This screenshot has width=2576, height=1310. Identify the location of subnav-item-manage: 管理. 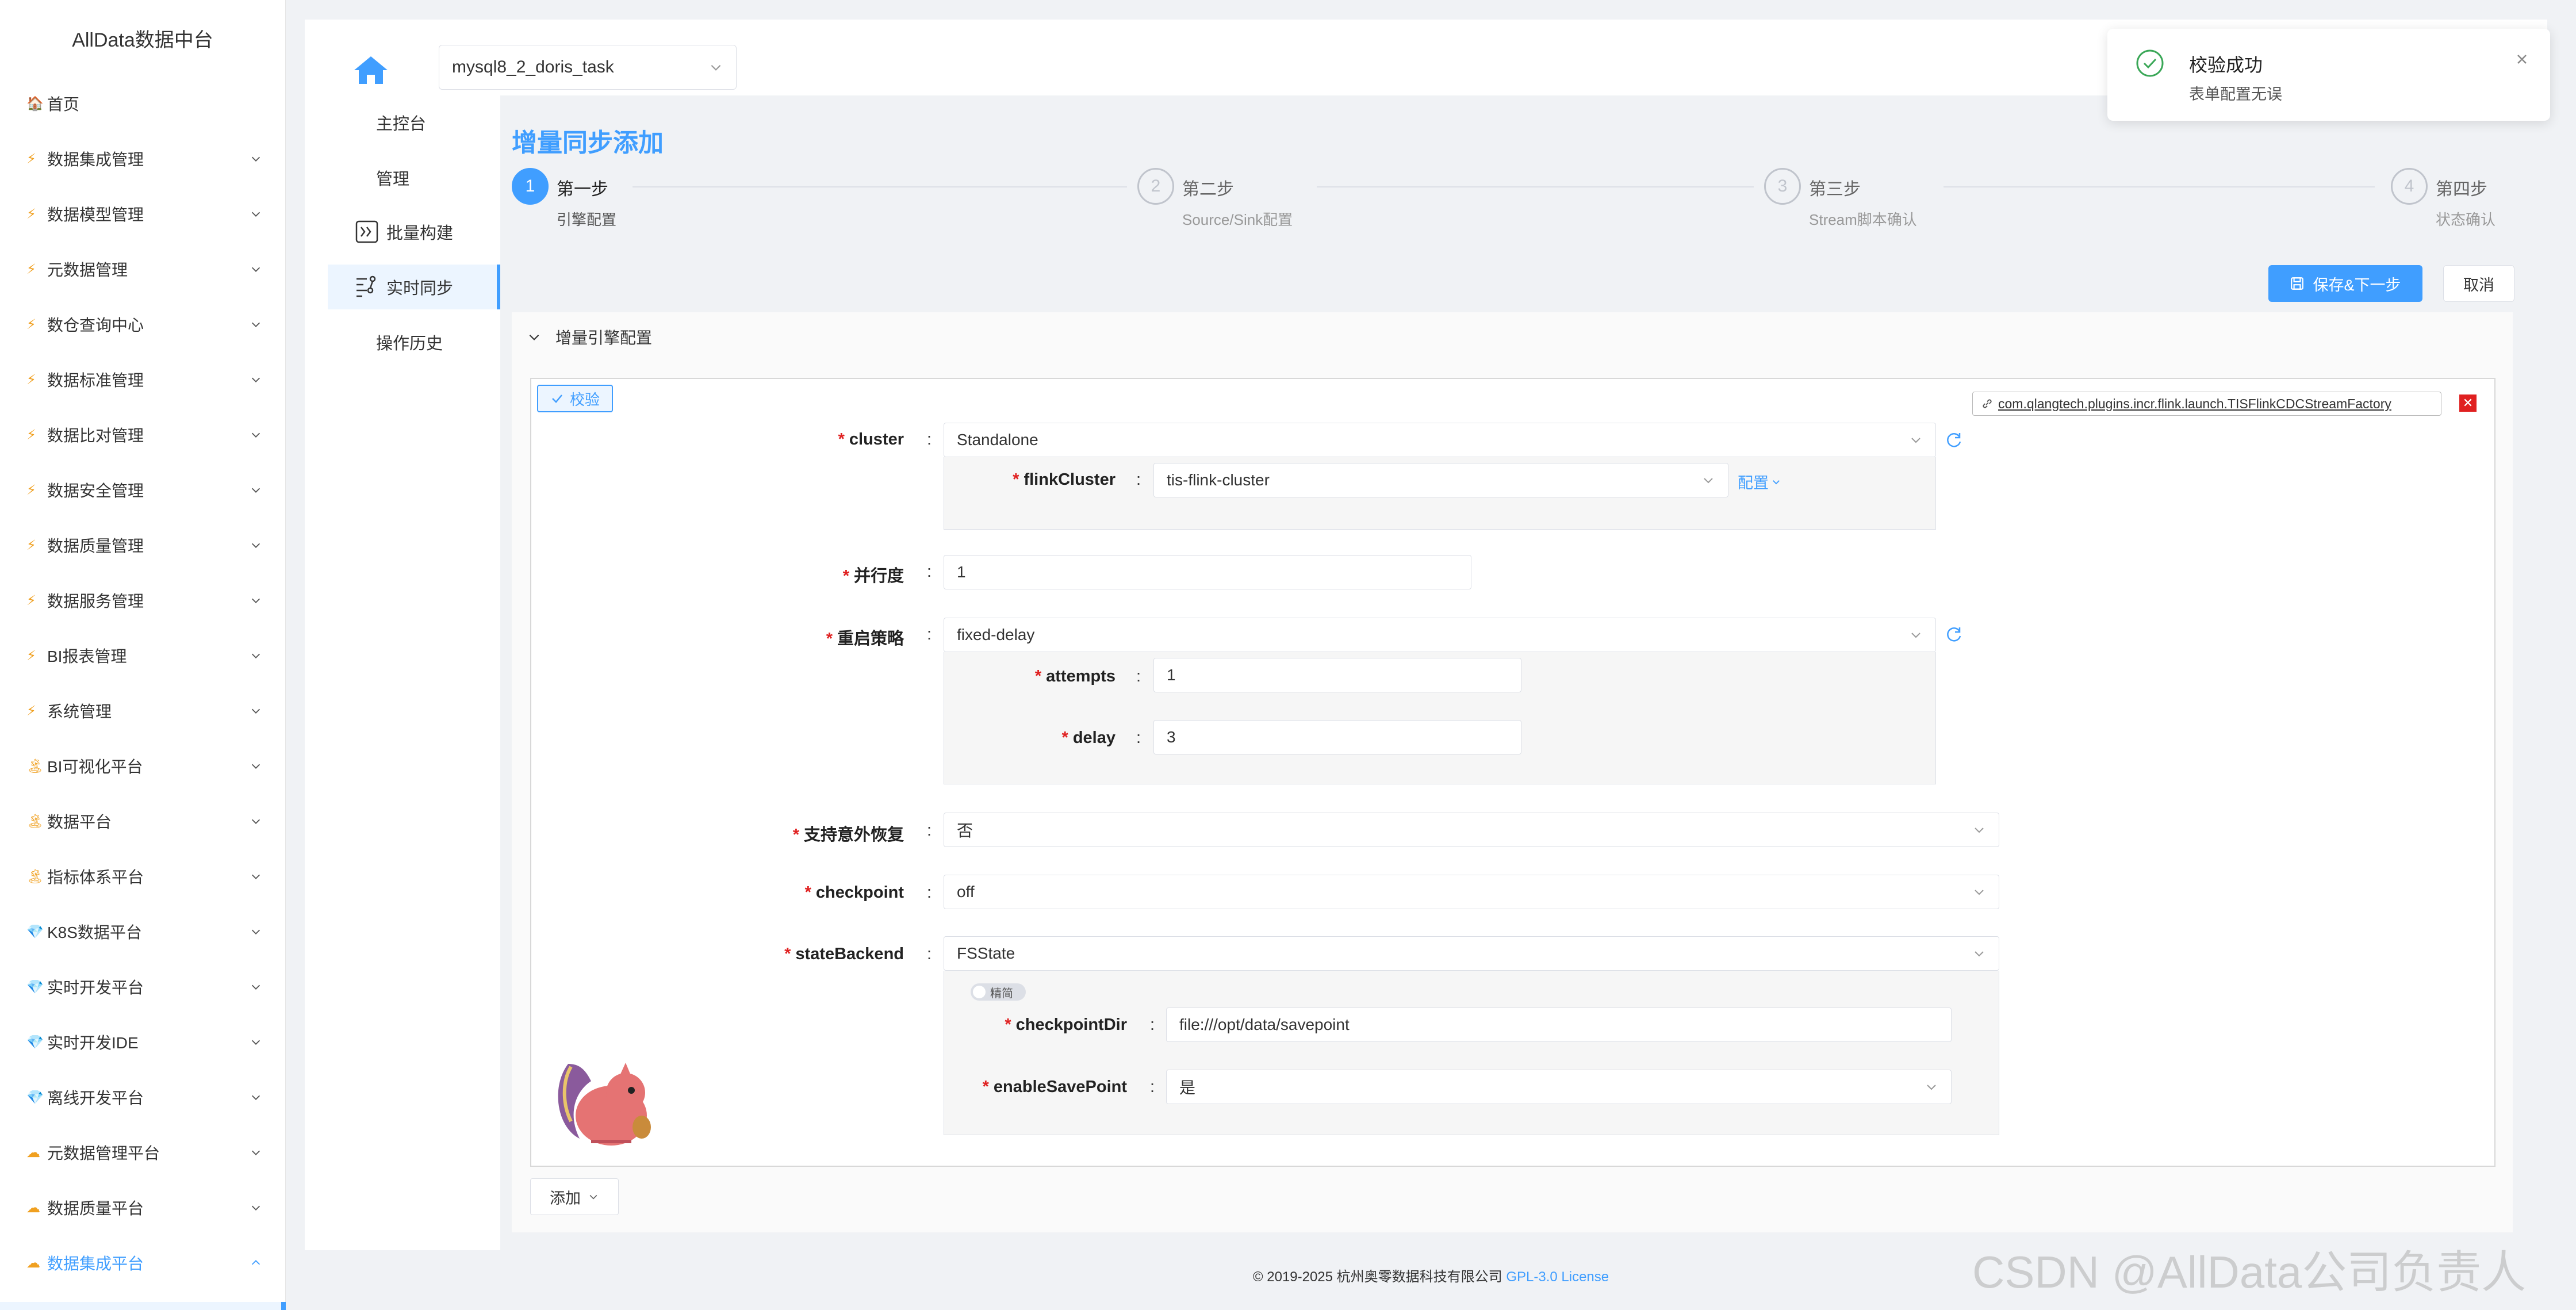
(414, 177).